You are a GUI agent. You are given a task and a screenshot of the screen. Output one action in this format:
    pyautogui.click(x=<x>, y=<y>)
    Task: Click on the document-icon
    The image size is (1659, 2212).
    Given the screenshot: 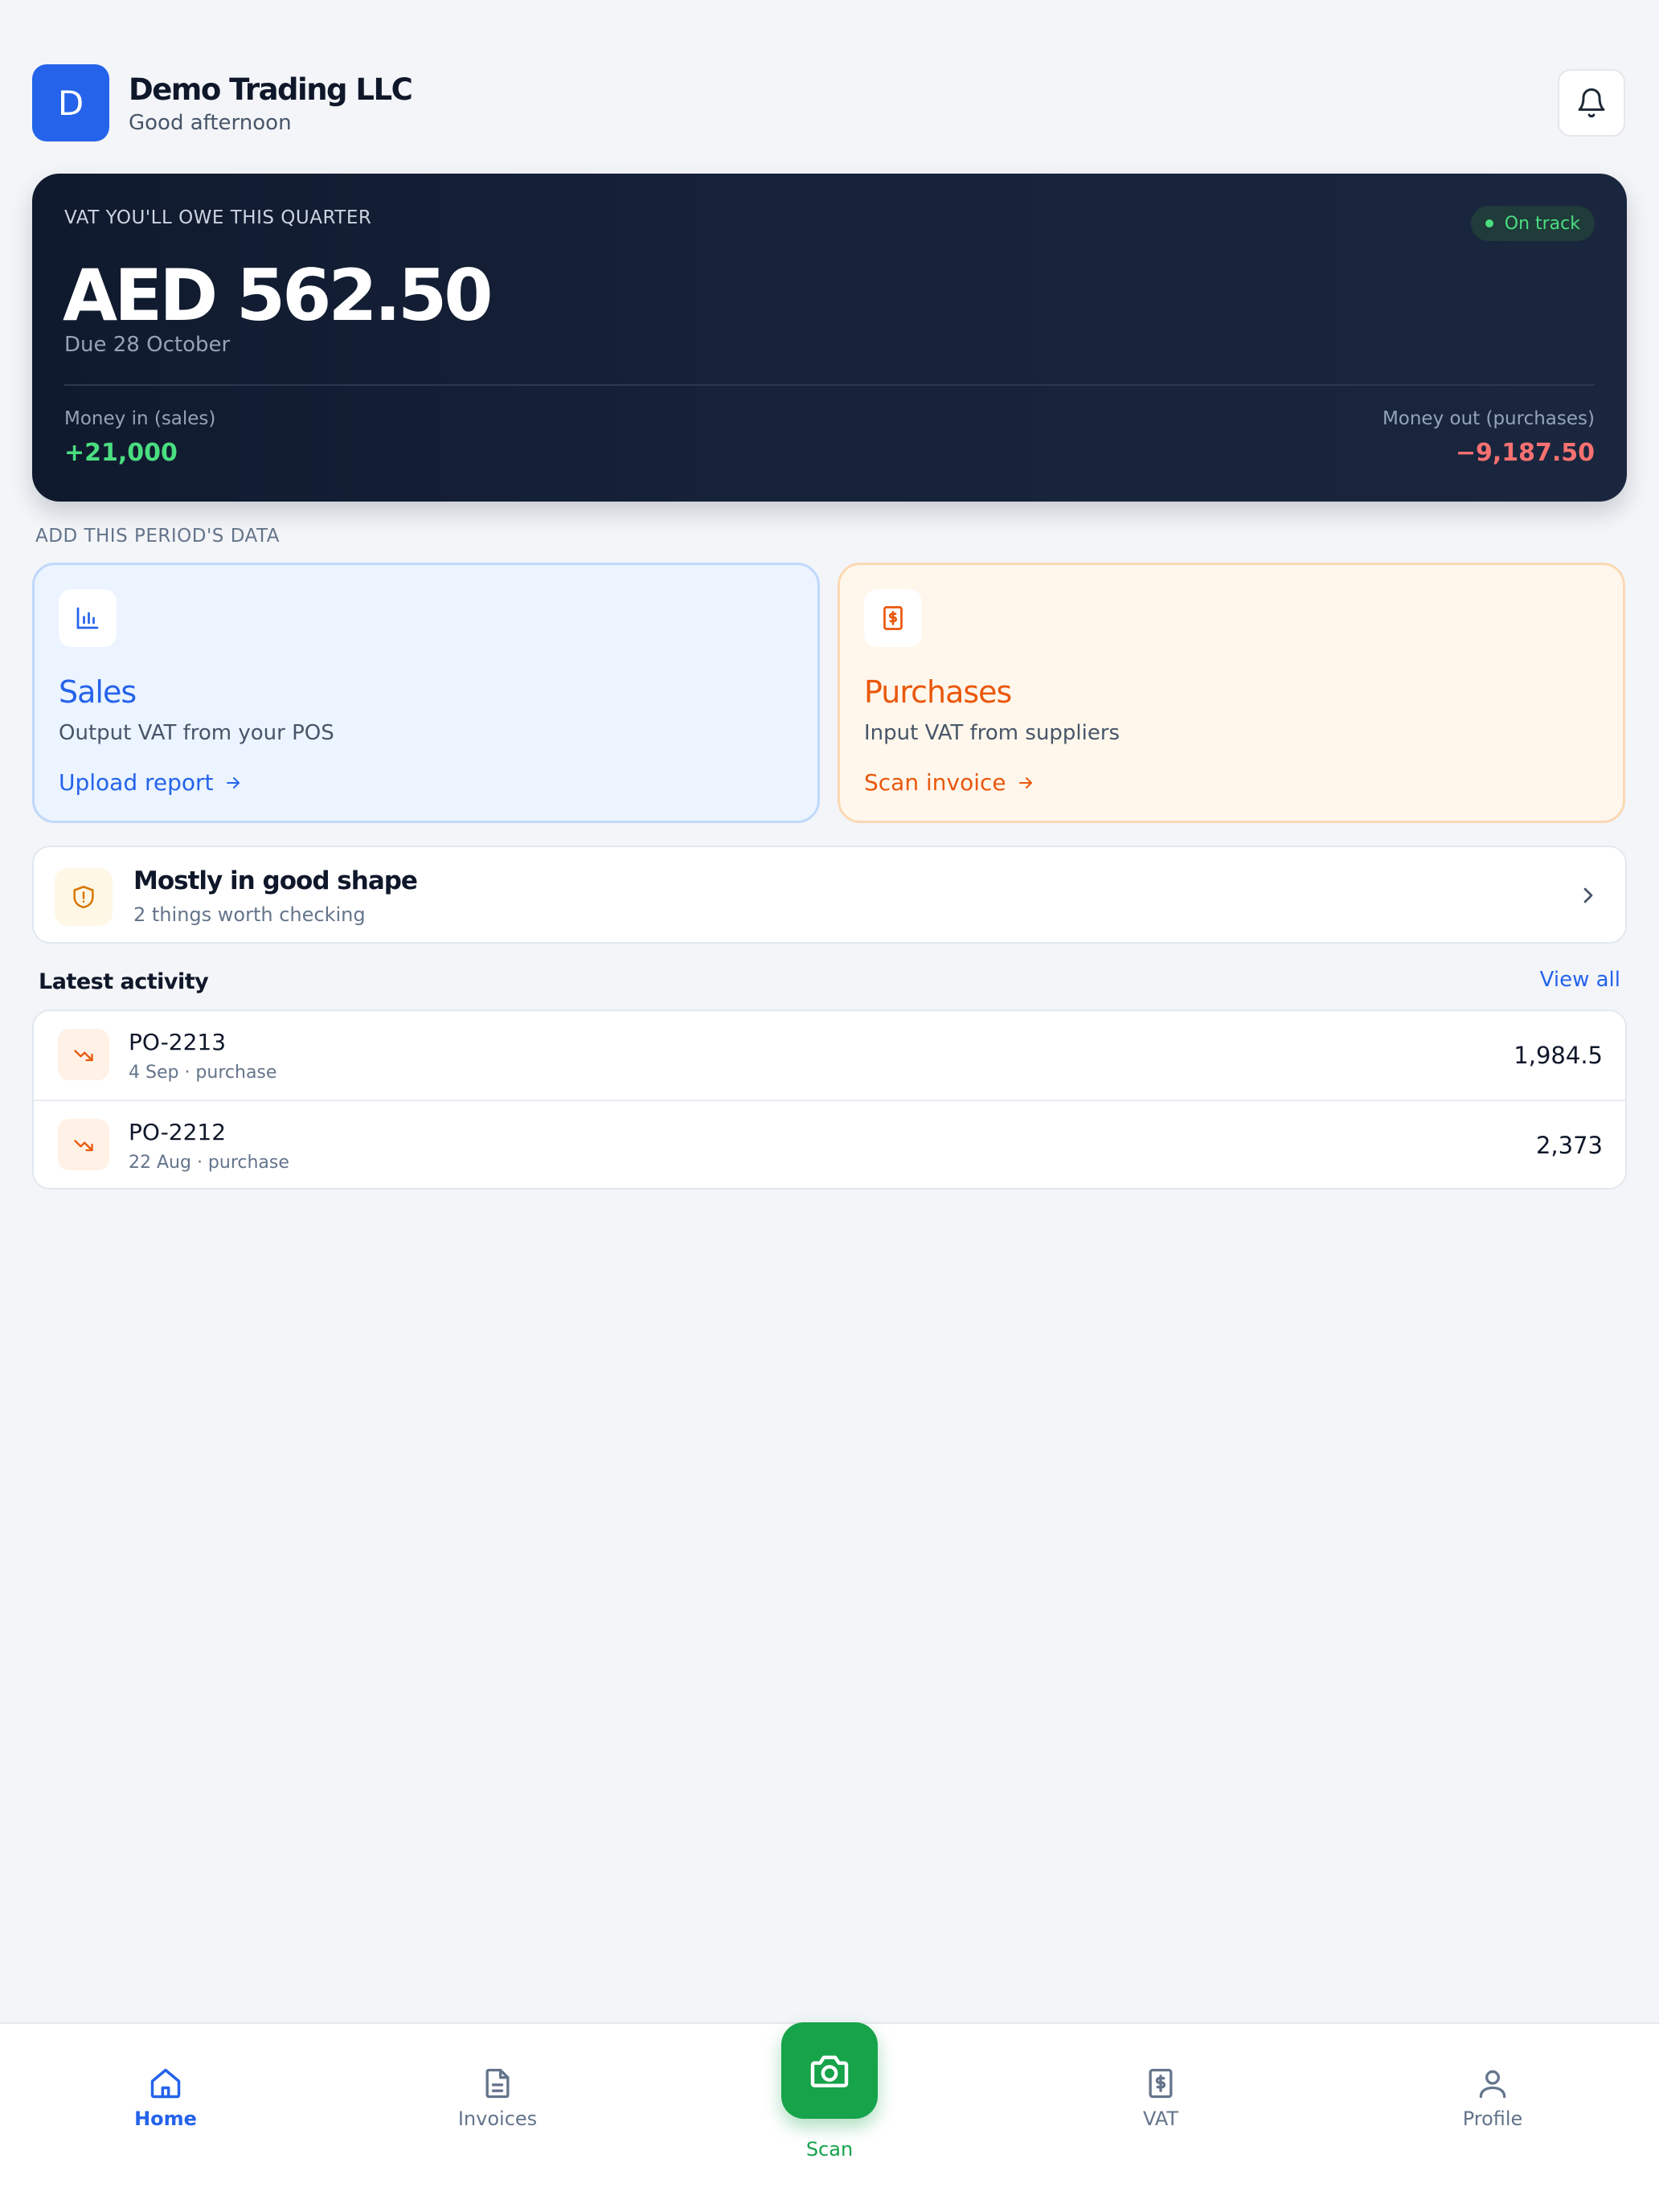 What is the action you would take?
    pyautogui.click(x=497, y=2083)
    